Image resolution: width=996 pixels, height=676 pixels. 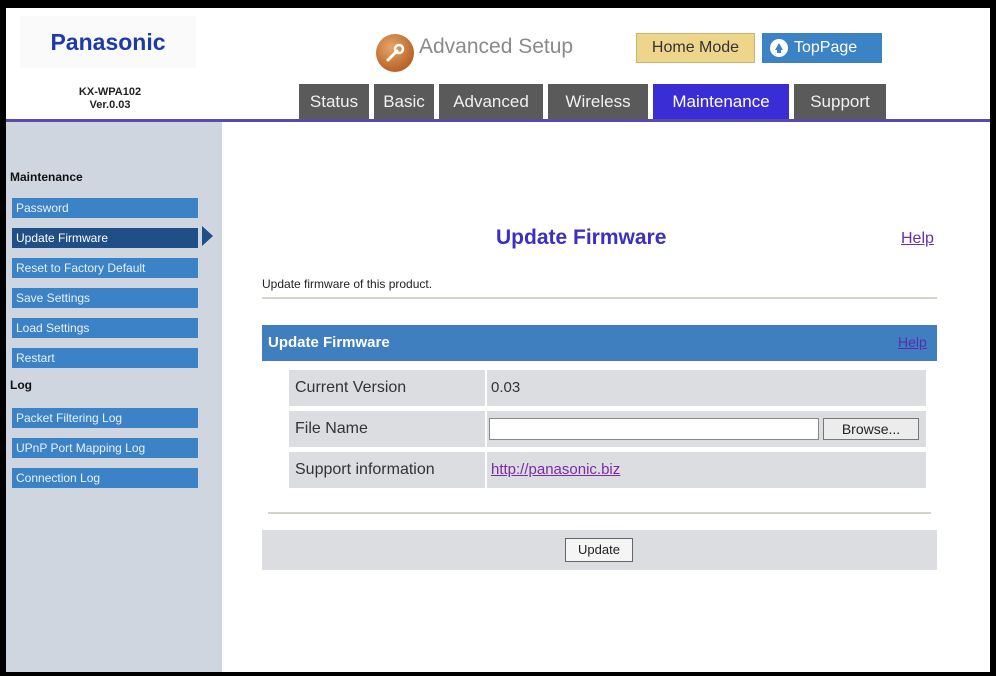 I want to click on current-version-row: Current Version 0.03, so click(x=607, y=388).